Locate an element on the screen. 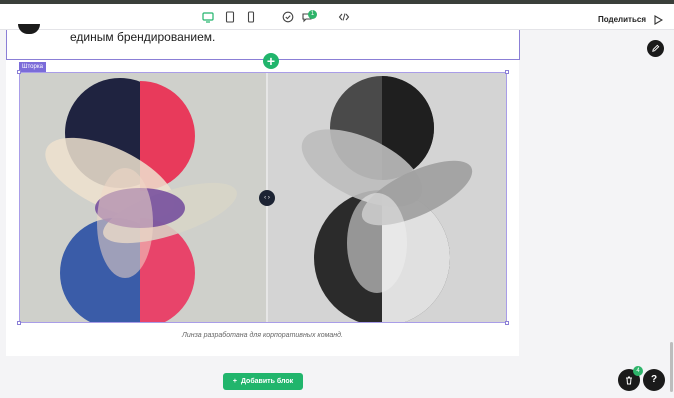 The width and height of the screenshot is (674, 398). add-block-button: + Добавить блок is located at coordinates (263, 381).